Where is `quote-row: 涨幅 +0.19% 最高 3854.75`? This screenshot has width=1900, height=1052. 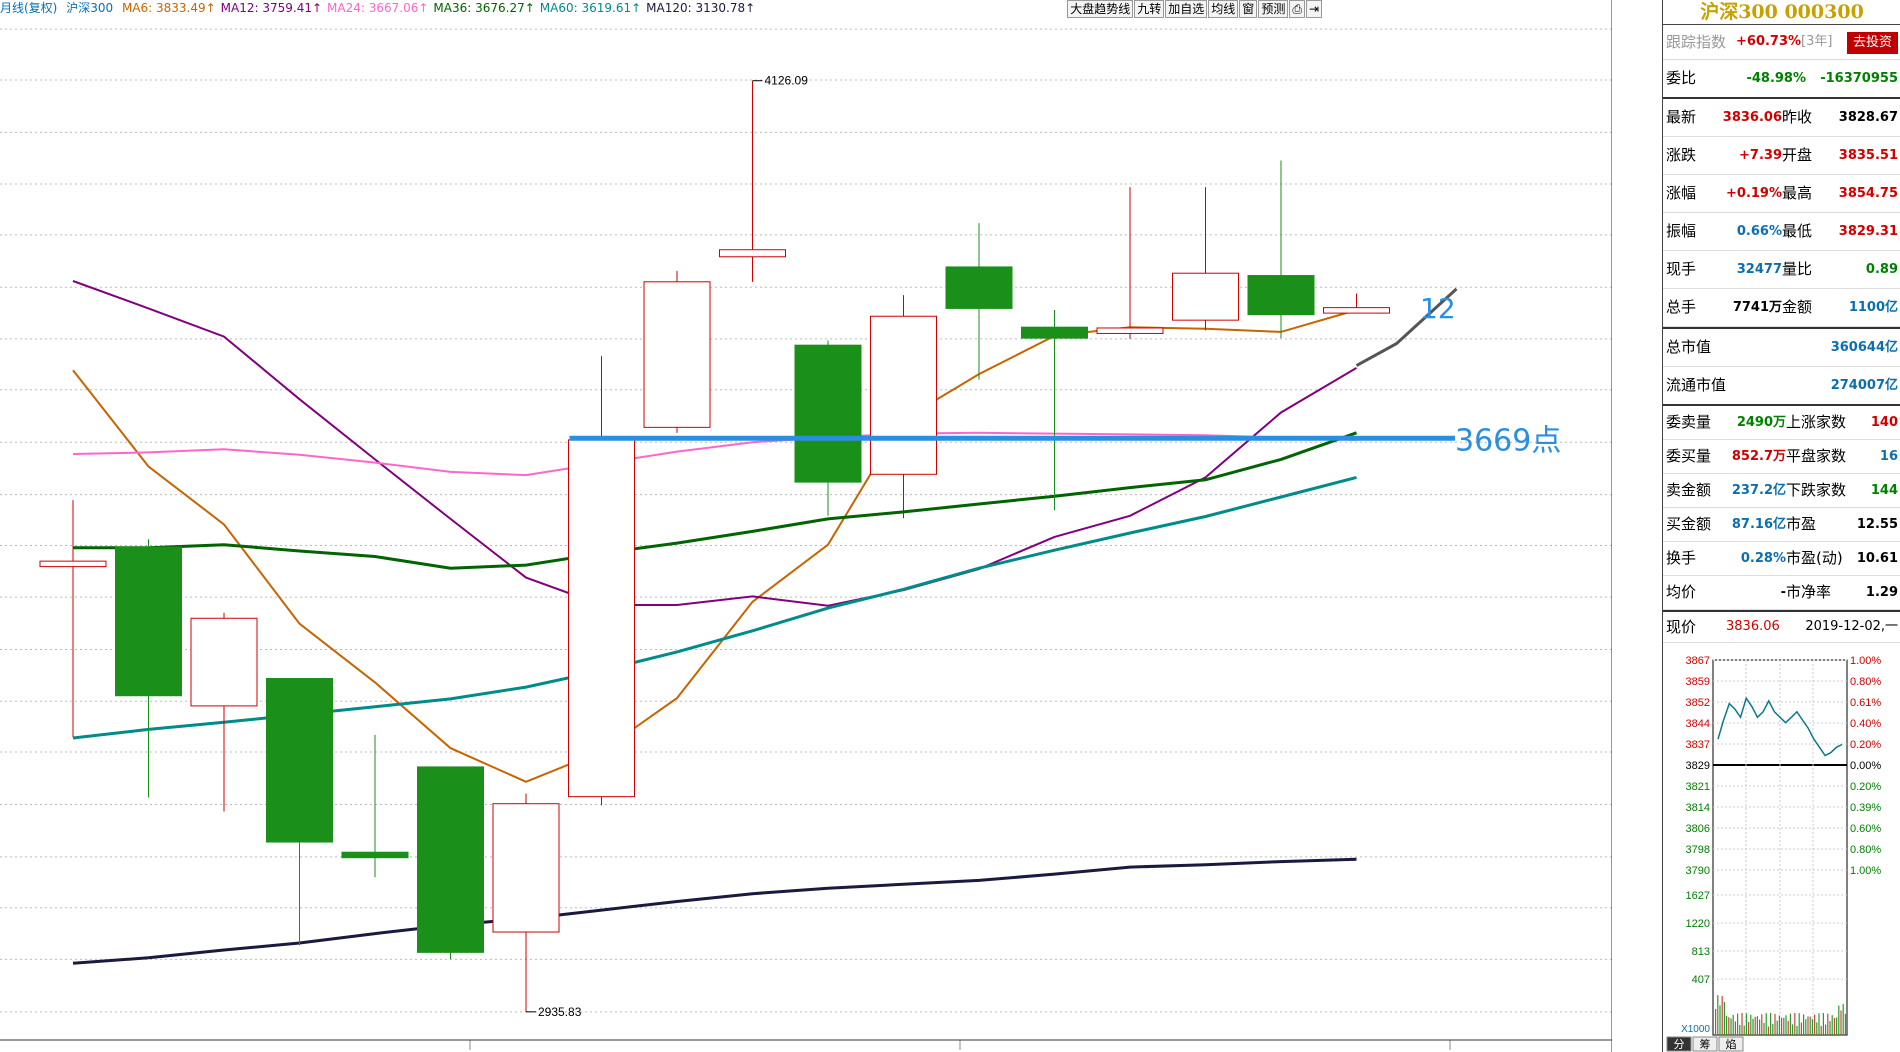
quote-row: 涨幅 +0.19% 最高 3854.75 is located at coordinates (1781, 194).